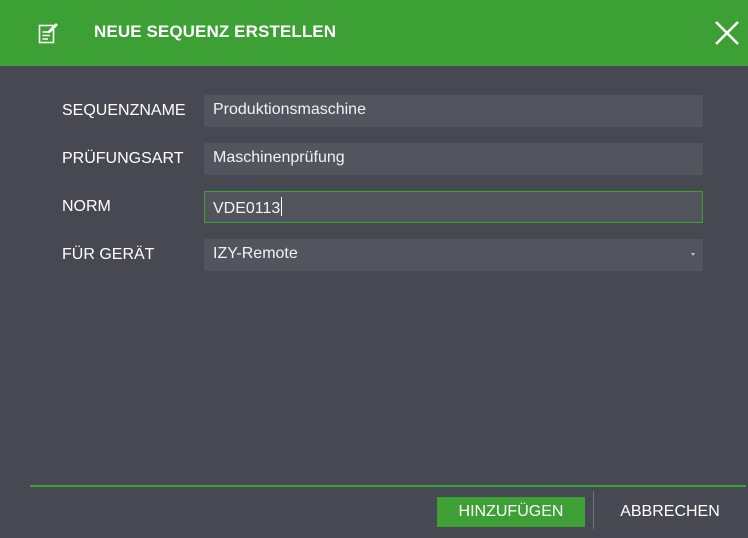  What do you see at coordinates (255, 253) in the screenshot?
I see `device-select-value: IZY-Remote` at bounding box center [255, 253].